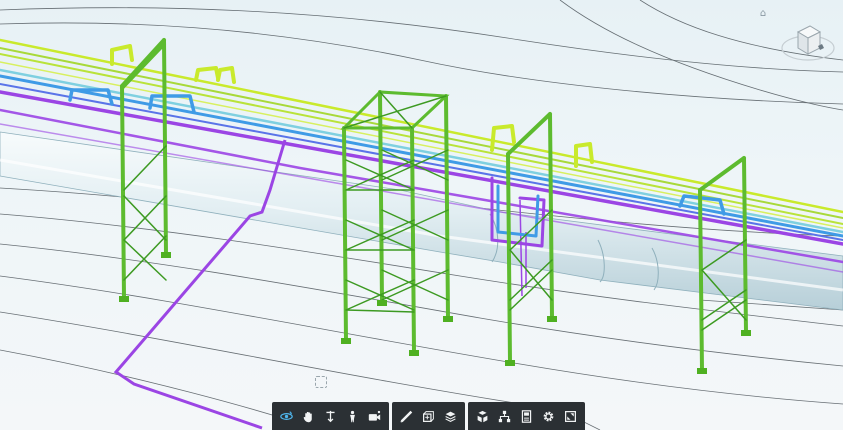 This screenshot has width=843, height=430. I want to click on toolbar-group-model, so click(526, 416).